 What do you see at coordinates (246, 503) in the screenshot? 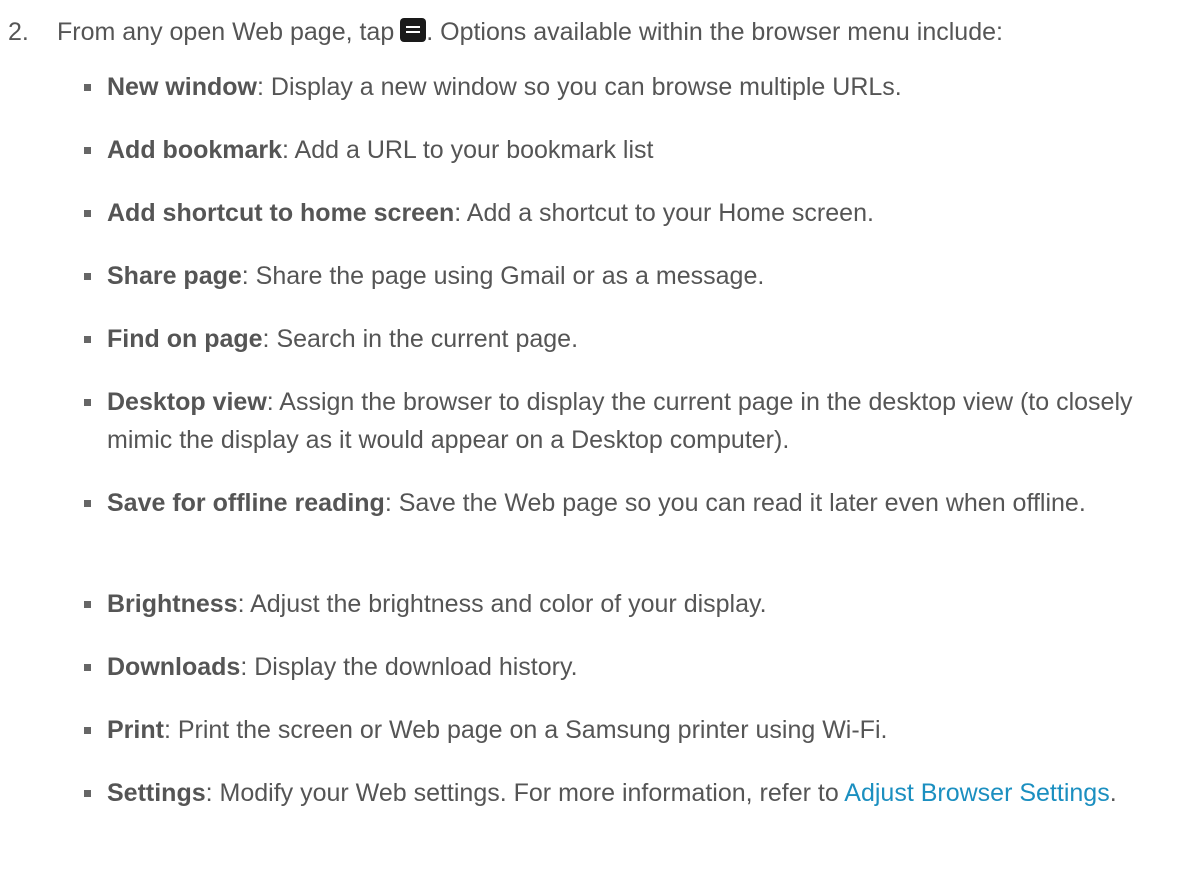
I see `item-term: Save for offline reading` at bounding box center [246, 503].